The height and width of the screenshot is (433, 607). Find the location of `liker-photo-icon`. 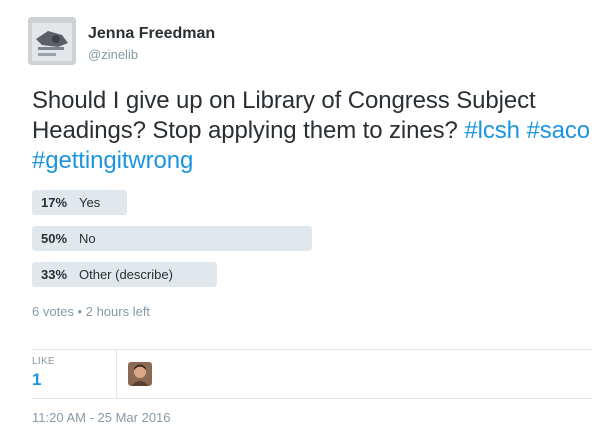

liker-photo-icon is located at coordinates (140, 374).